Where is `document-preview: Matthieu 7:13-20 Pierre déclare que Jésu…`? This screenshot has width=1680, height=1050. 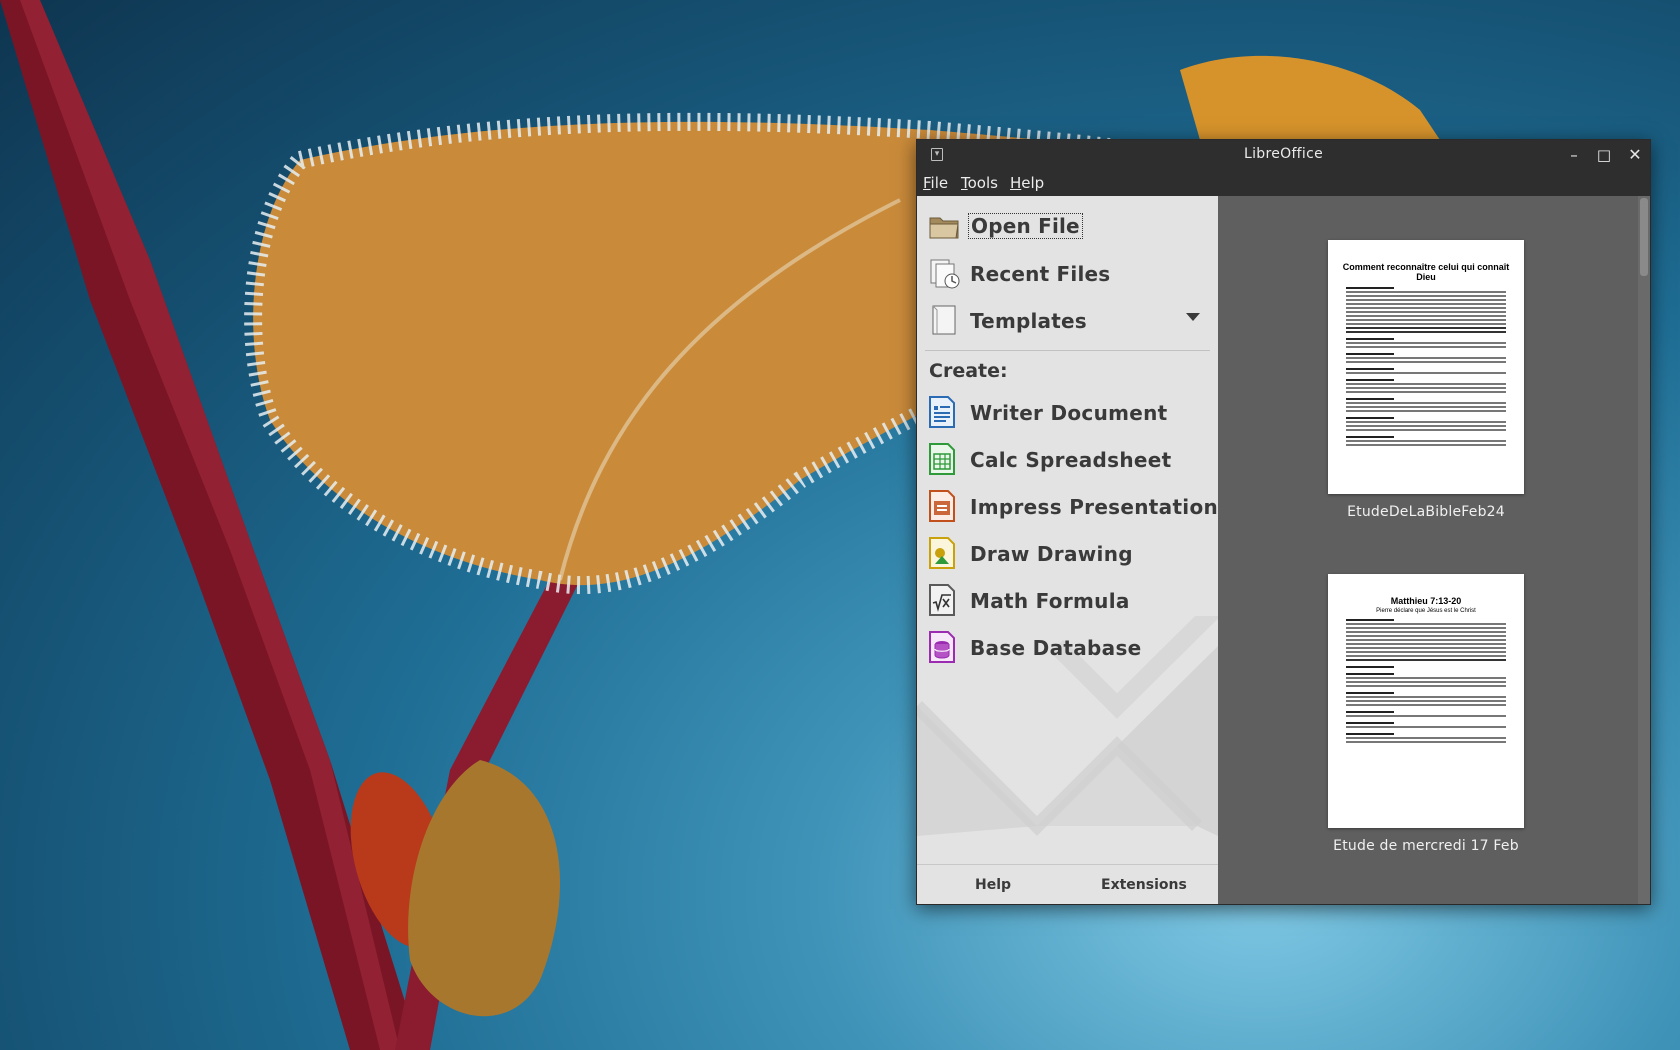 document-preview: Matthieu 7:13-20 Pierre déclare que Jésu… is located at coordinates (1426, 701).